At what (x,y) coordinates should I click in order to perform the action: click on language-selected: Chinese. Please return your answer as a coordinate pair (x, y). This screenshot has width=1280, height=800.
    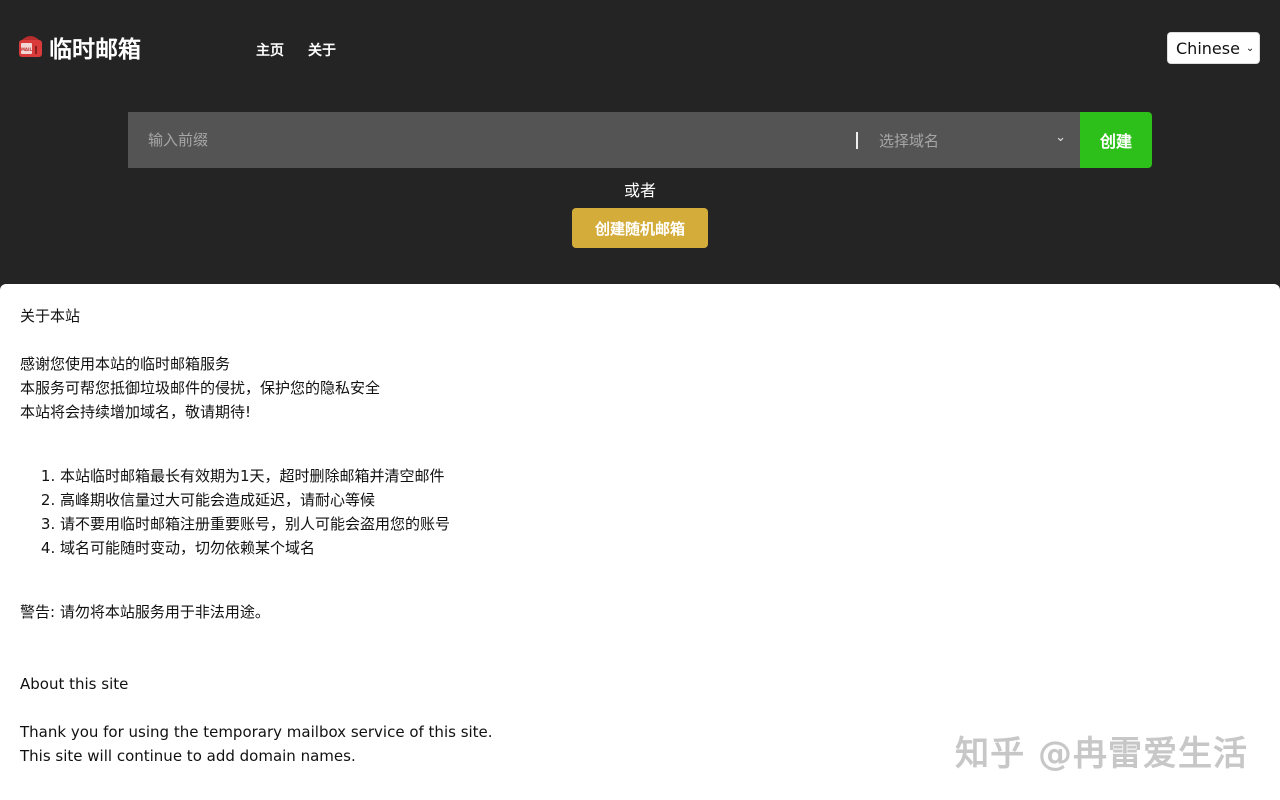
    Looking at the image, I should click on (1208, 48).